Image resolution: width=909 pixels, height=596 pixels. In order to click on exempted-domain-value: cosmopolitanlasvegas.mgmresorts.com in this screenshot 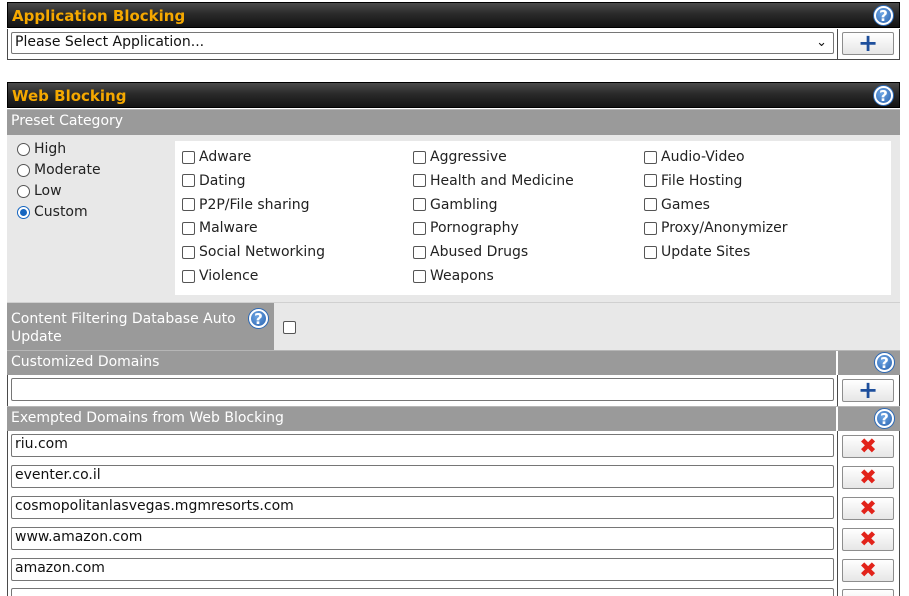, I will do `click(154, 506)`.